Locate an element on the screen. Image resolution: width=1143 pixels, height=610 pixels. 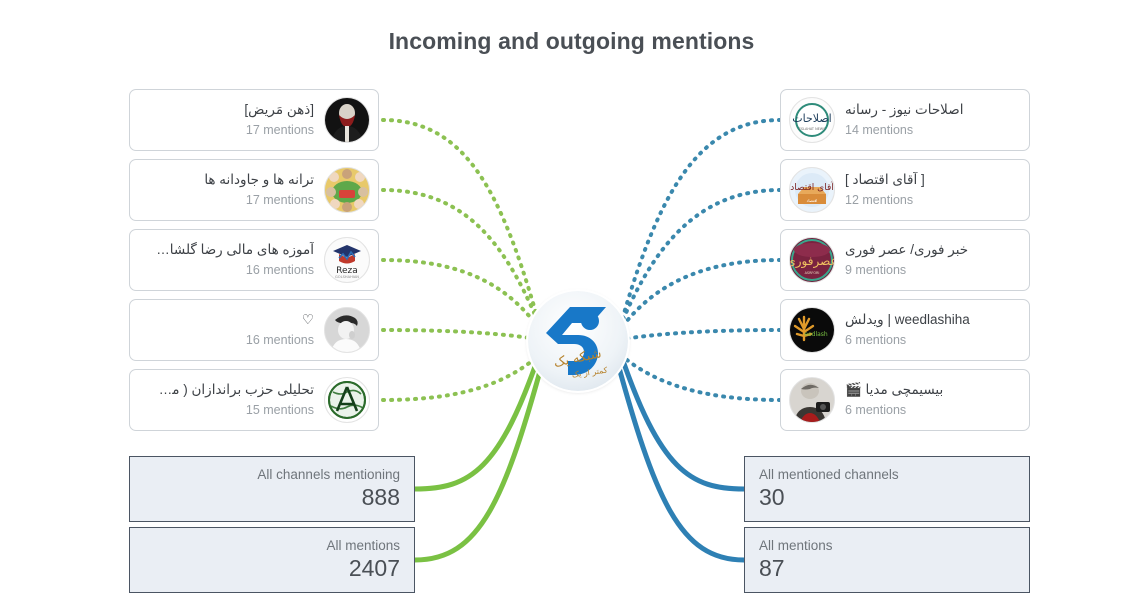
card-text: ترانه ها و جاودانه ها 17 mentions is located at coordinates (233, 190).